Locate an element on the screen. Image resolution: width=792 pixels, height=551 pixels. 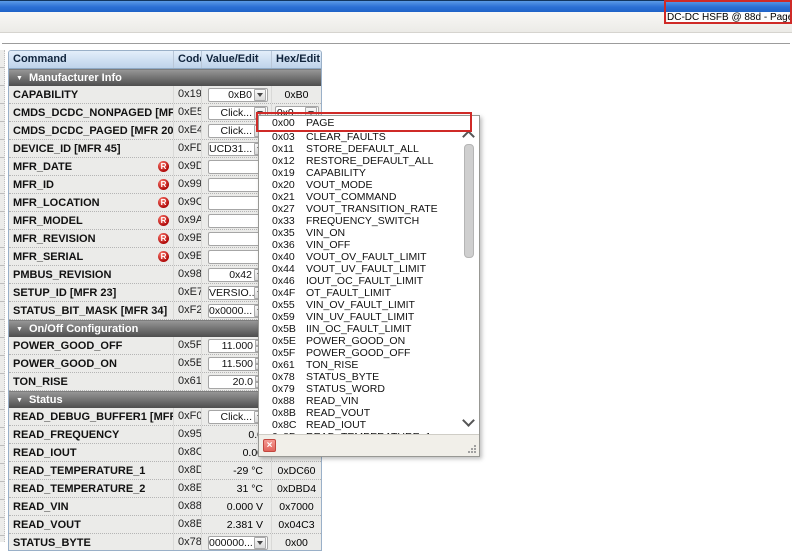
item-label: CLEAR_FAULTS is located at coordinates (346, 137).